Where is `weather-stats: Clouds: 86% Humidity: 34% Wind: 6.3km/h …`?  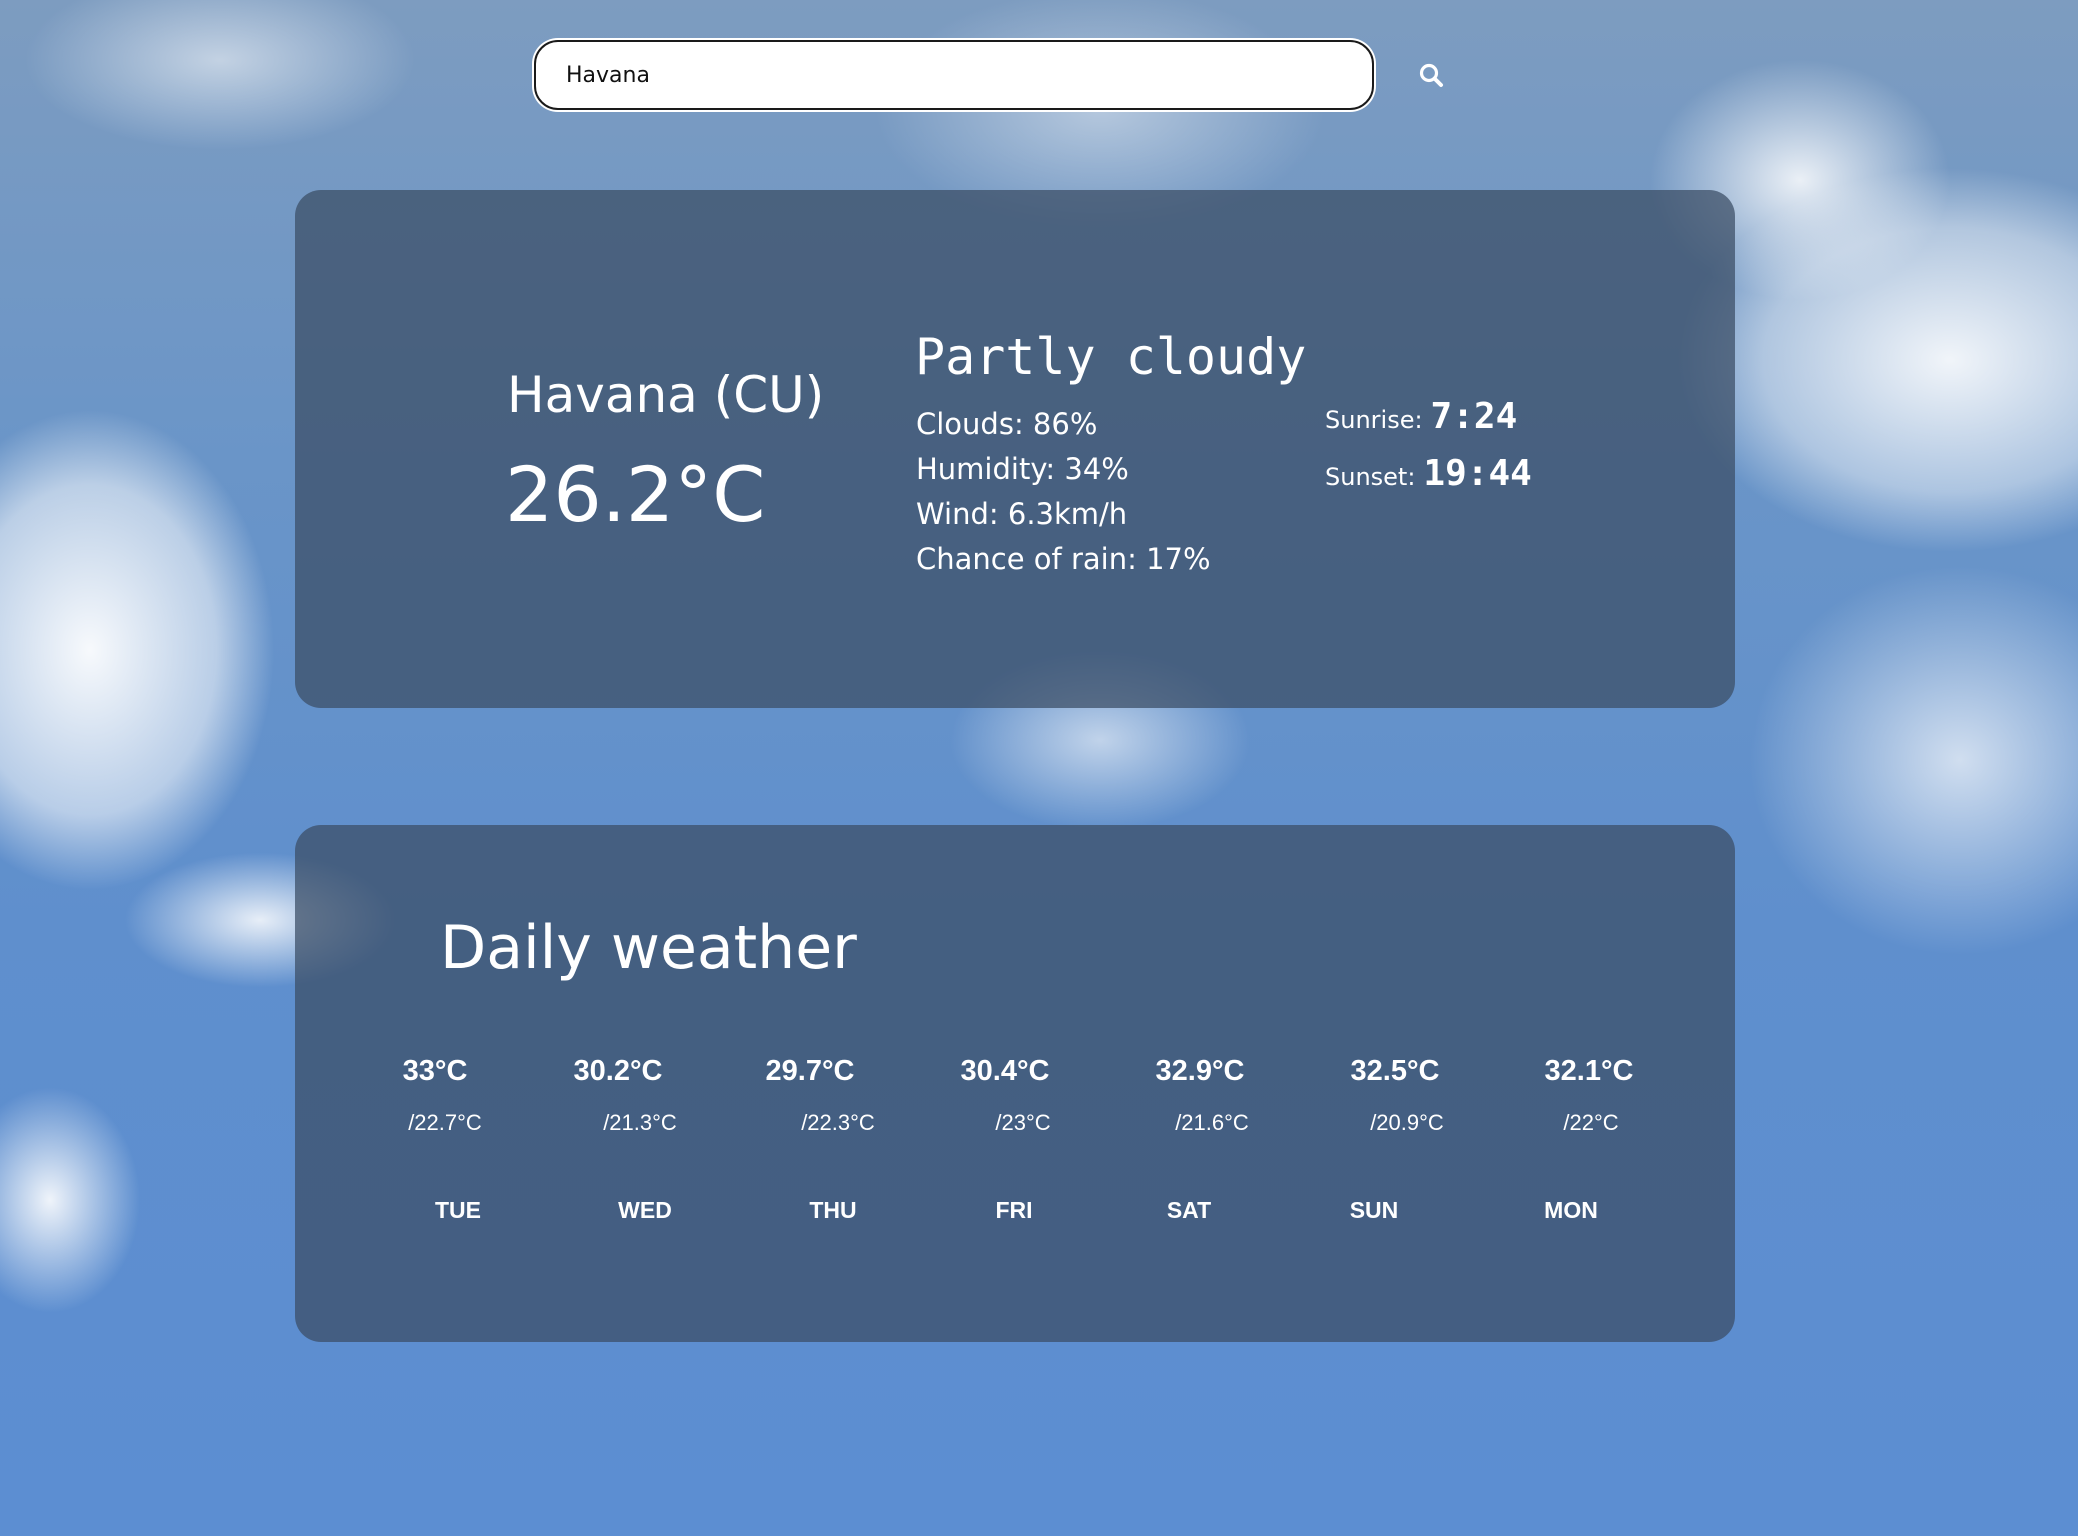 weather-stats: Clouds: 86% Humidity: 34% Wind: 6.3km/h … is located at coordinates (1063, 492).